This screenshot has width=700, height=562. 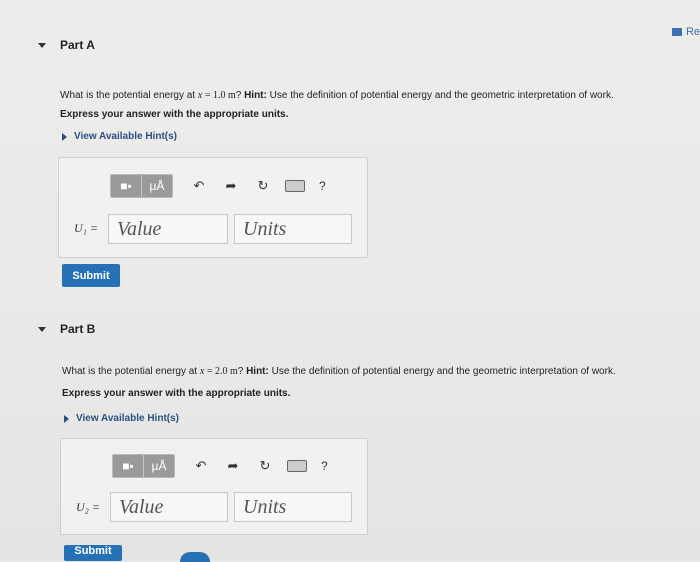 What do you see at coordinates (676, 32) in the screenshot?
I see `review-icon` at bounding box center [676, 32].